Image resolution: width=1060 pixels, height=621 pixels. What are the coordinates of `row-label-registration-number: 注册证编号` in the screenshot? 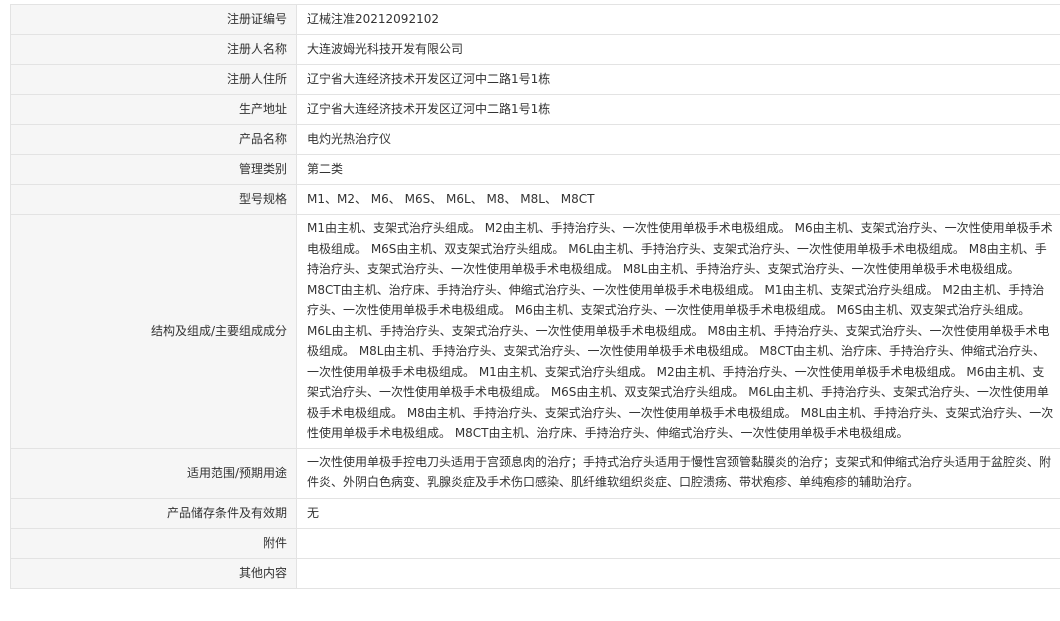 It's located at (153, 19).